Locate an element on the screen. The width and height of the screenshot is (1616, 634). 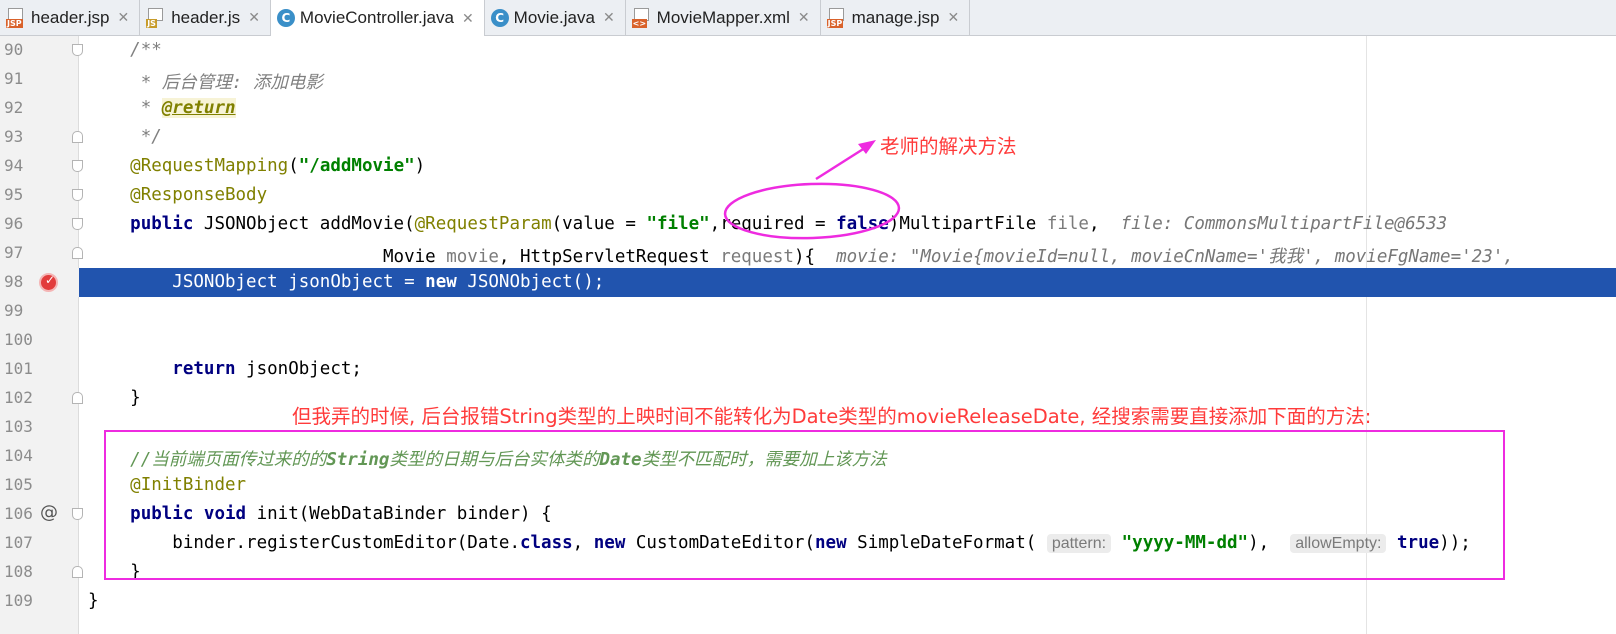
teacher-note: 老师的解决方法 is located at coordinates (948, 146).